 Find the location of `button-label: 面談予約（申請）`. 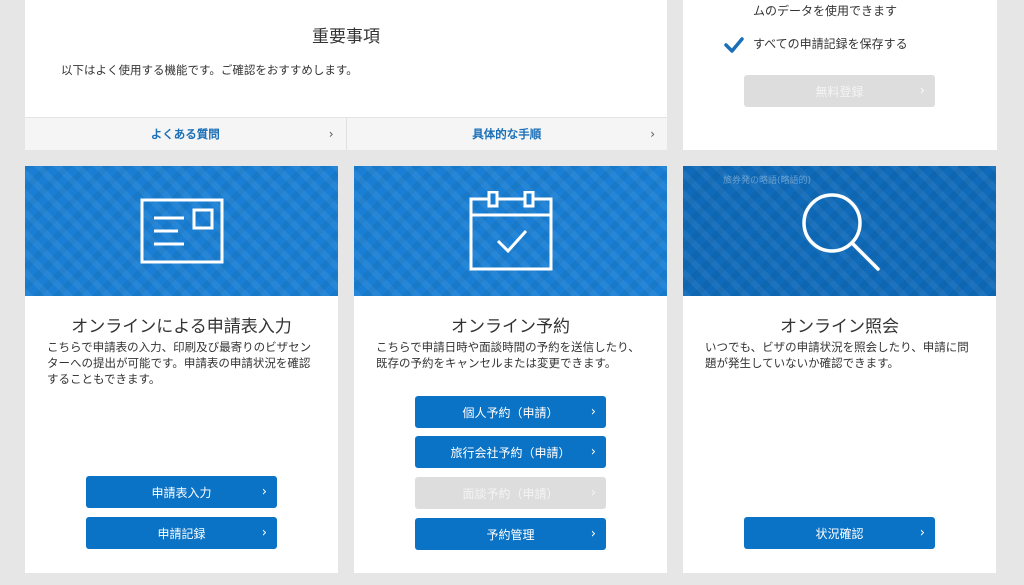

button-label: 面談予約（申請） is located at coordinates (510, 493).